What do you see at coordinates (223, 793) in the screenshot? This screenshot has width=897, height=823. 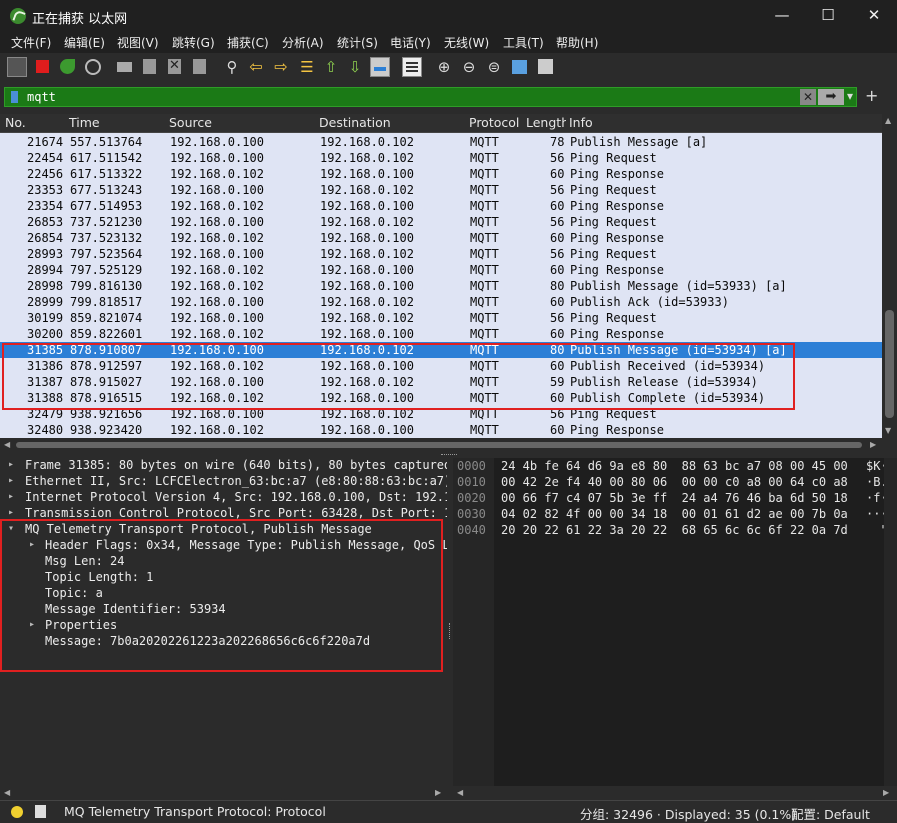 I see `details-horizontal-scrollbar: ◀ ▶` at bounding box center [223, 793].